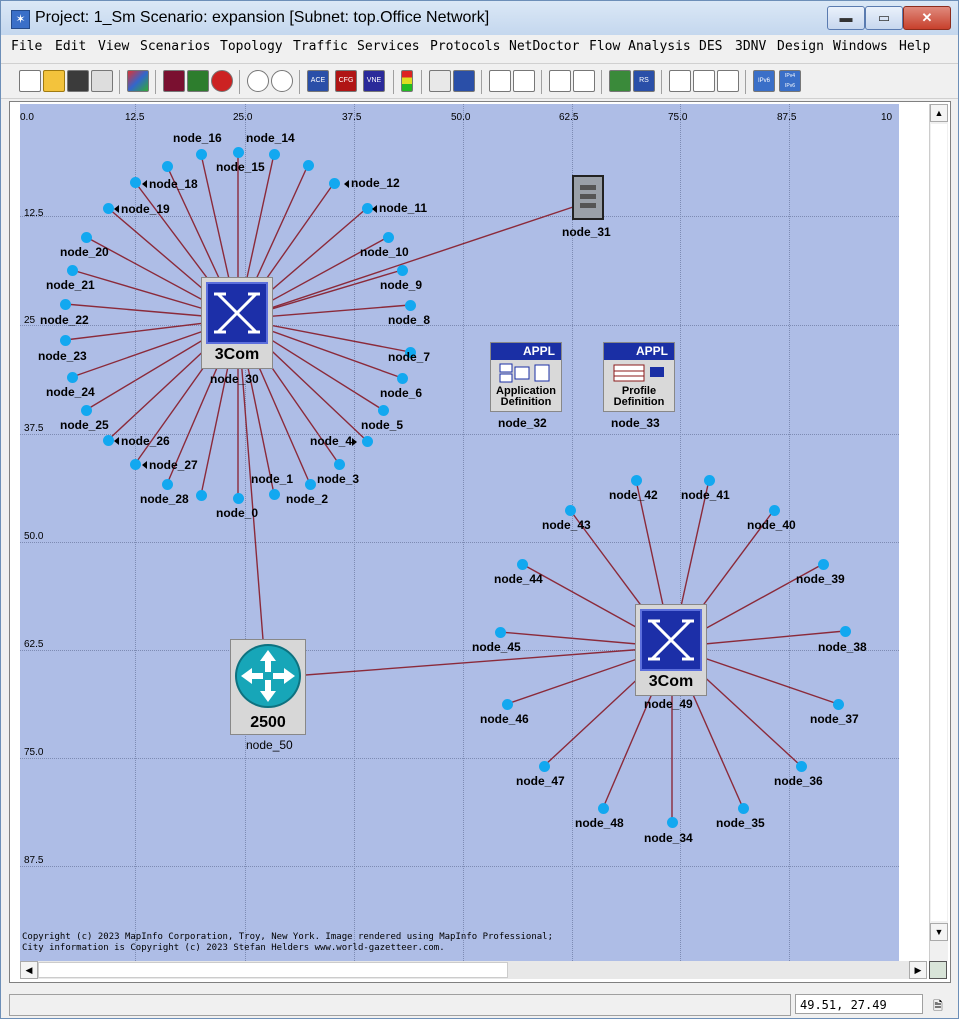 This screenshot has height=1019, width=959. What do you see at coordinates (860, 46) in the screenshot?
I see `menu-windows: Windows` at bounding box center [860, 46].